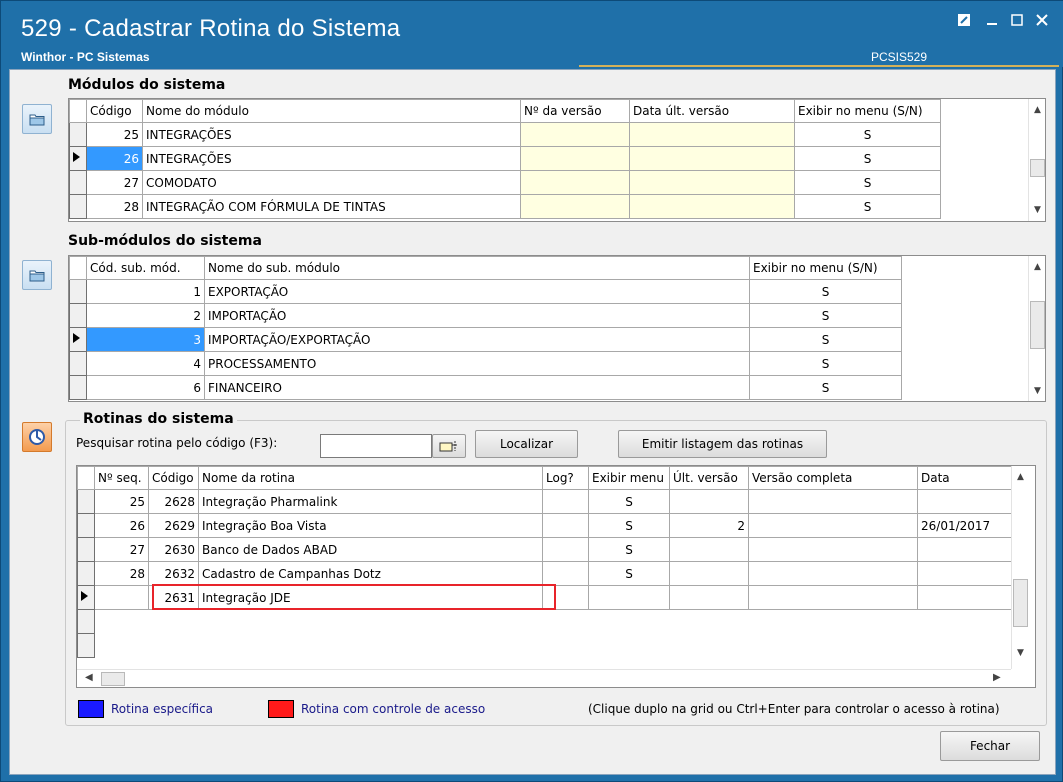  What do you see at coordinates (709, 525) in the screenshot?
I see `cell-ult: 2` at bounding box center [709, 525].